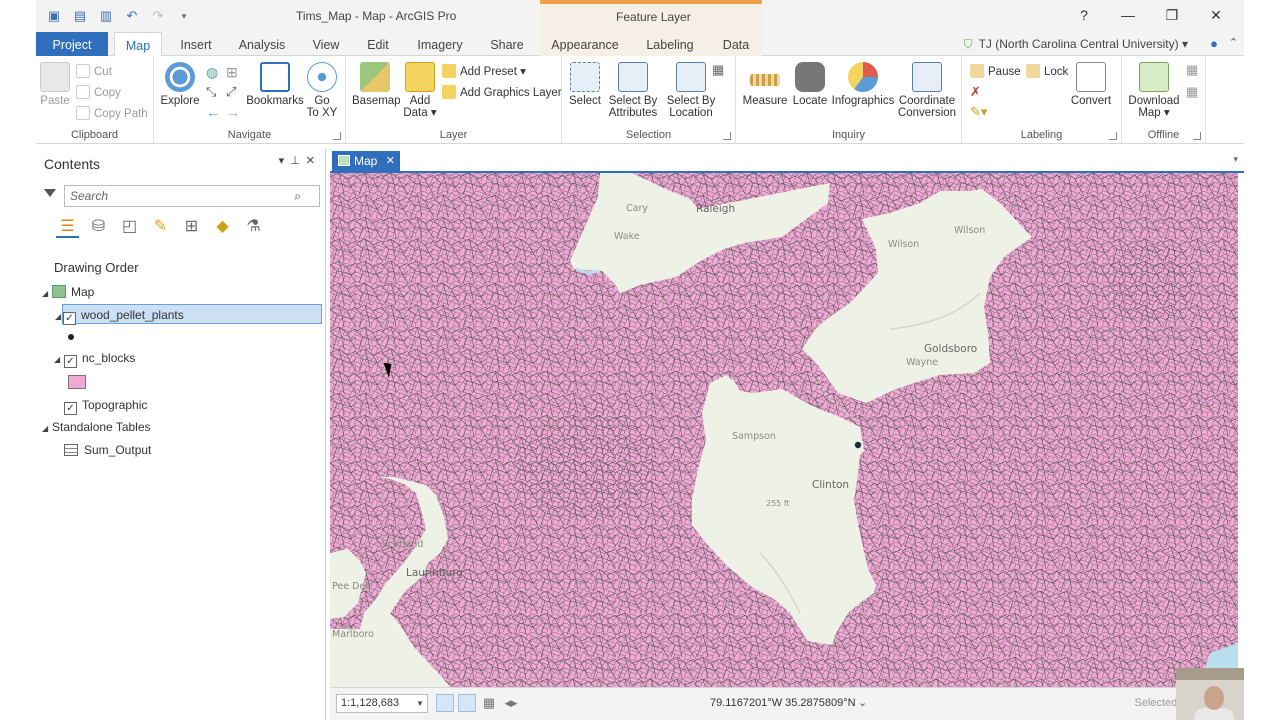  Describe the element at coordinates (129, 227) in the screenshot. I see `list-by-selection-icon: ◰` at that location.